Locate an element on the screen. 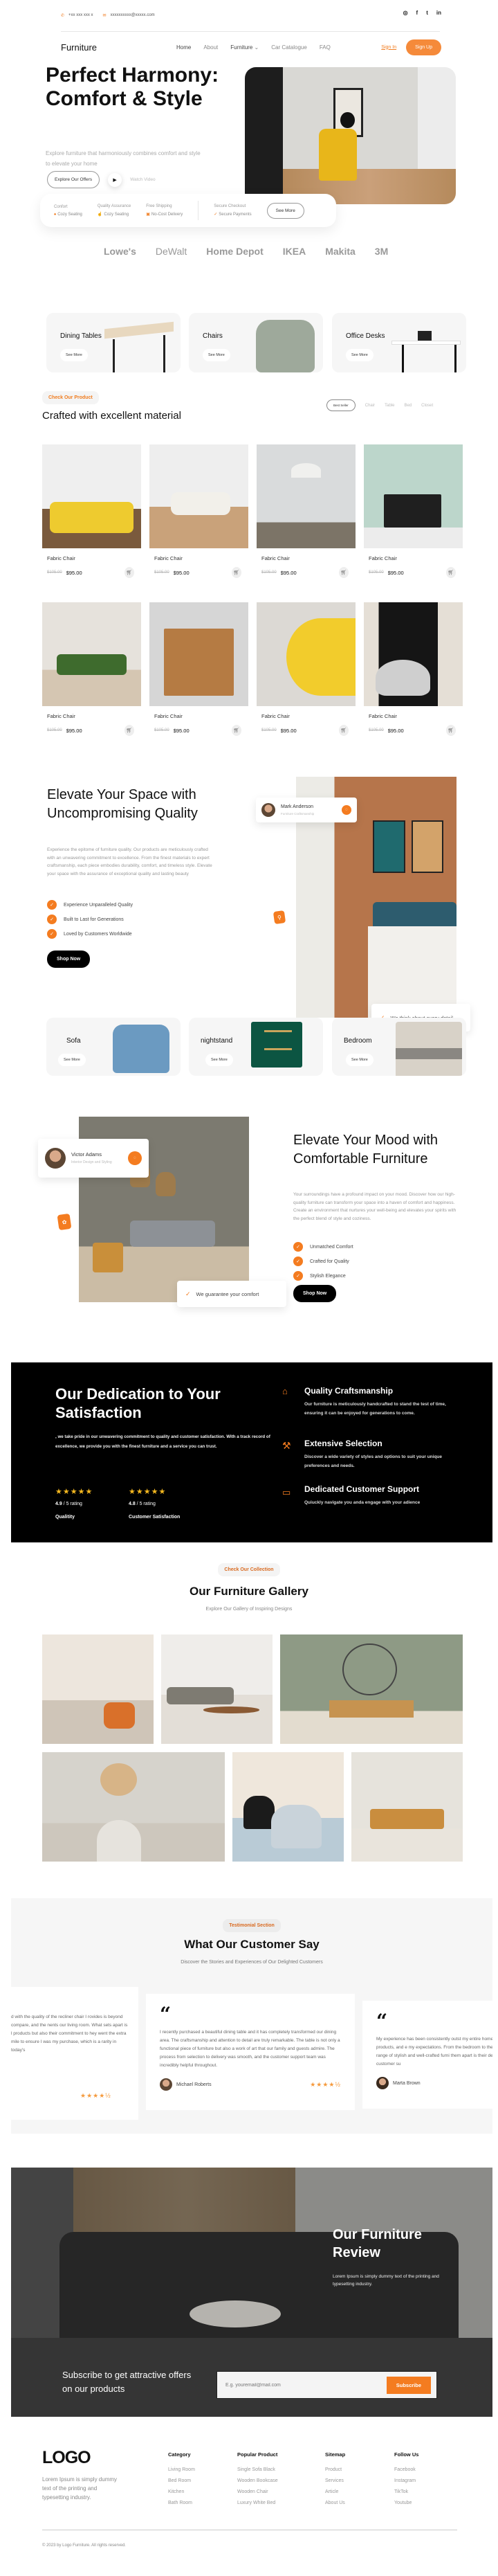  footer-link: Bed Room is located at coordinates (181, 2480).